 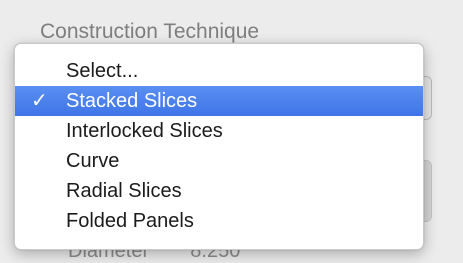 What do you see at coordinates (39, 101) in the screenshot?
I see `checkmark-icon: ✓` at bounding box center [39, 101].